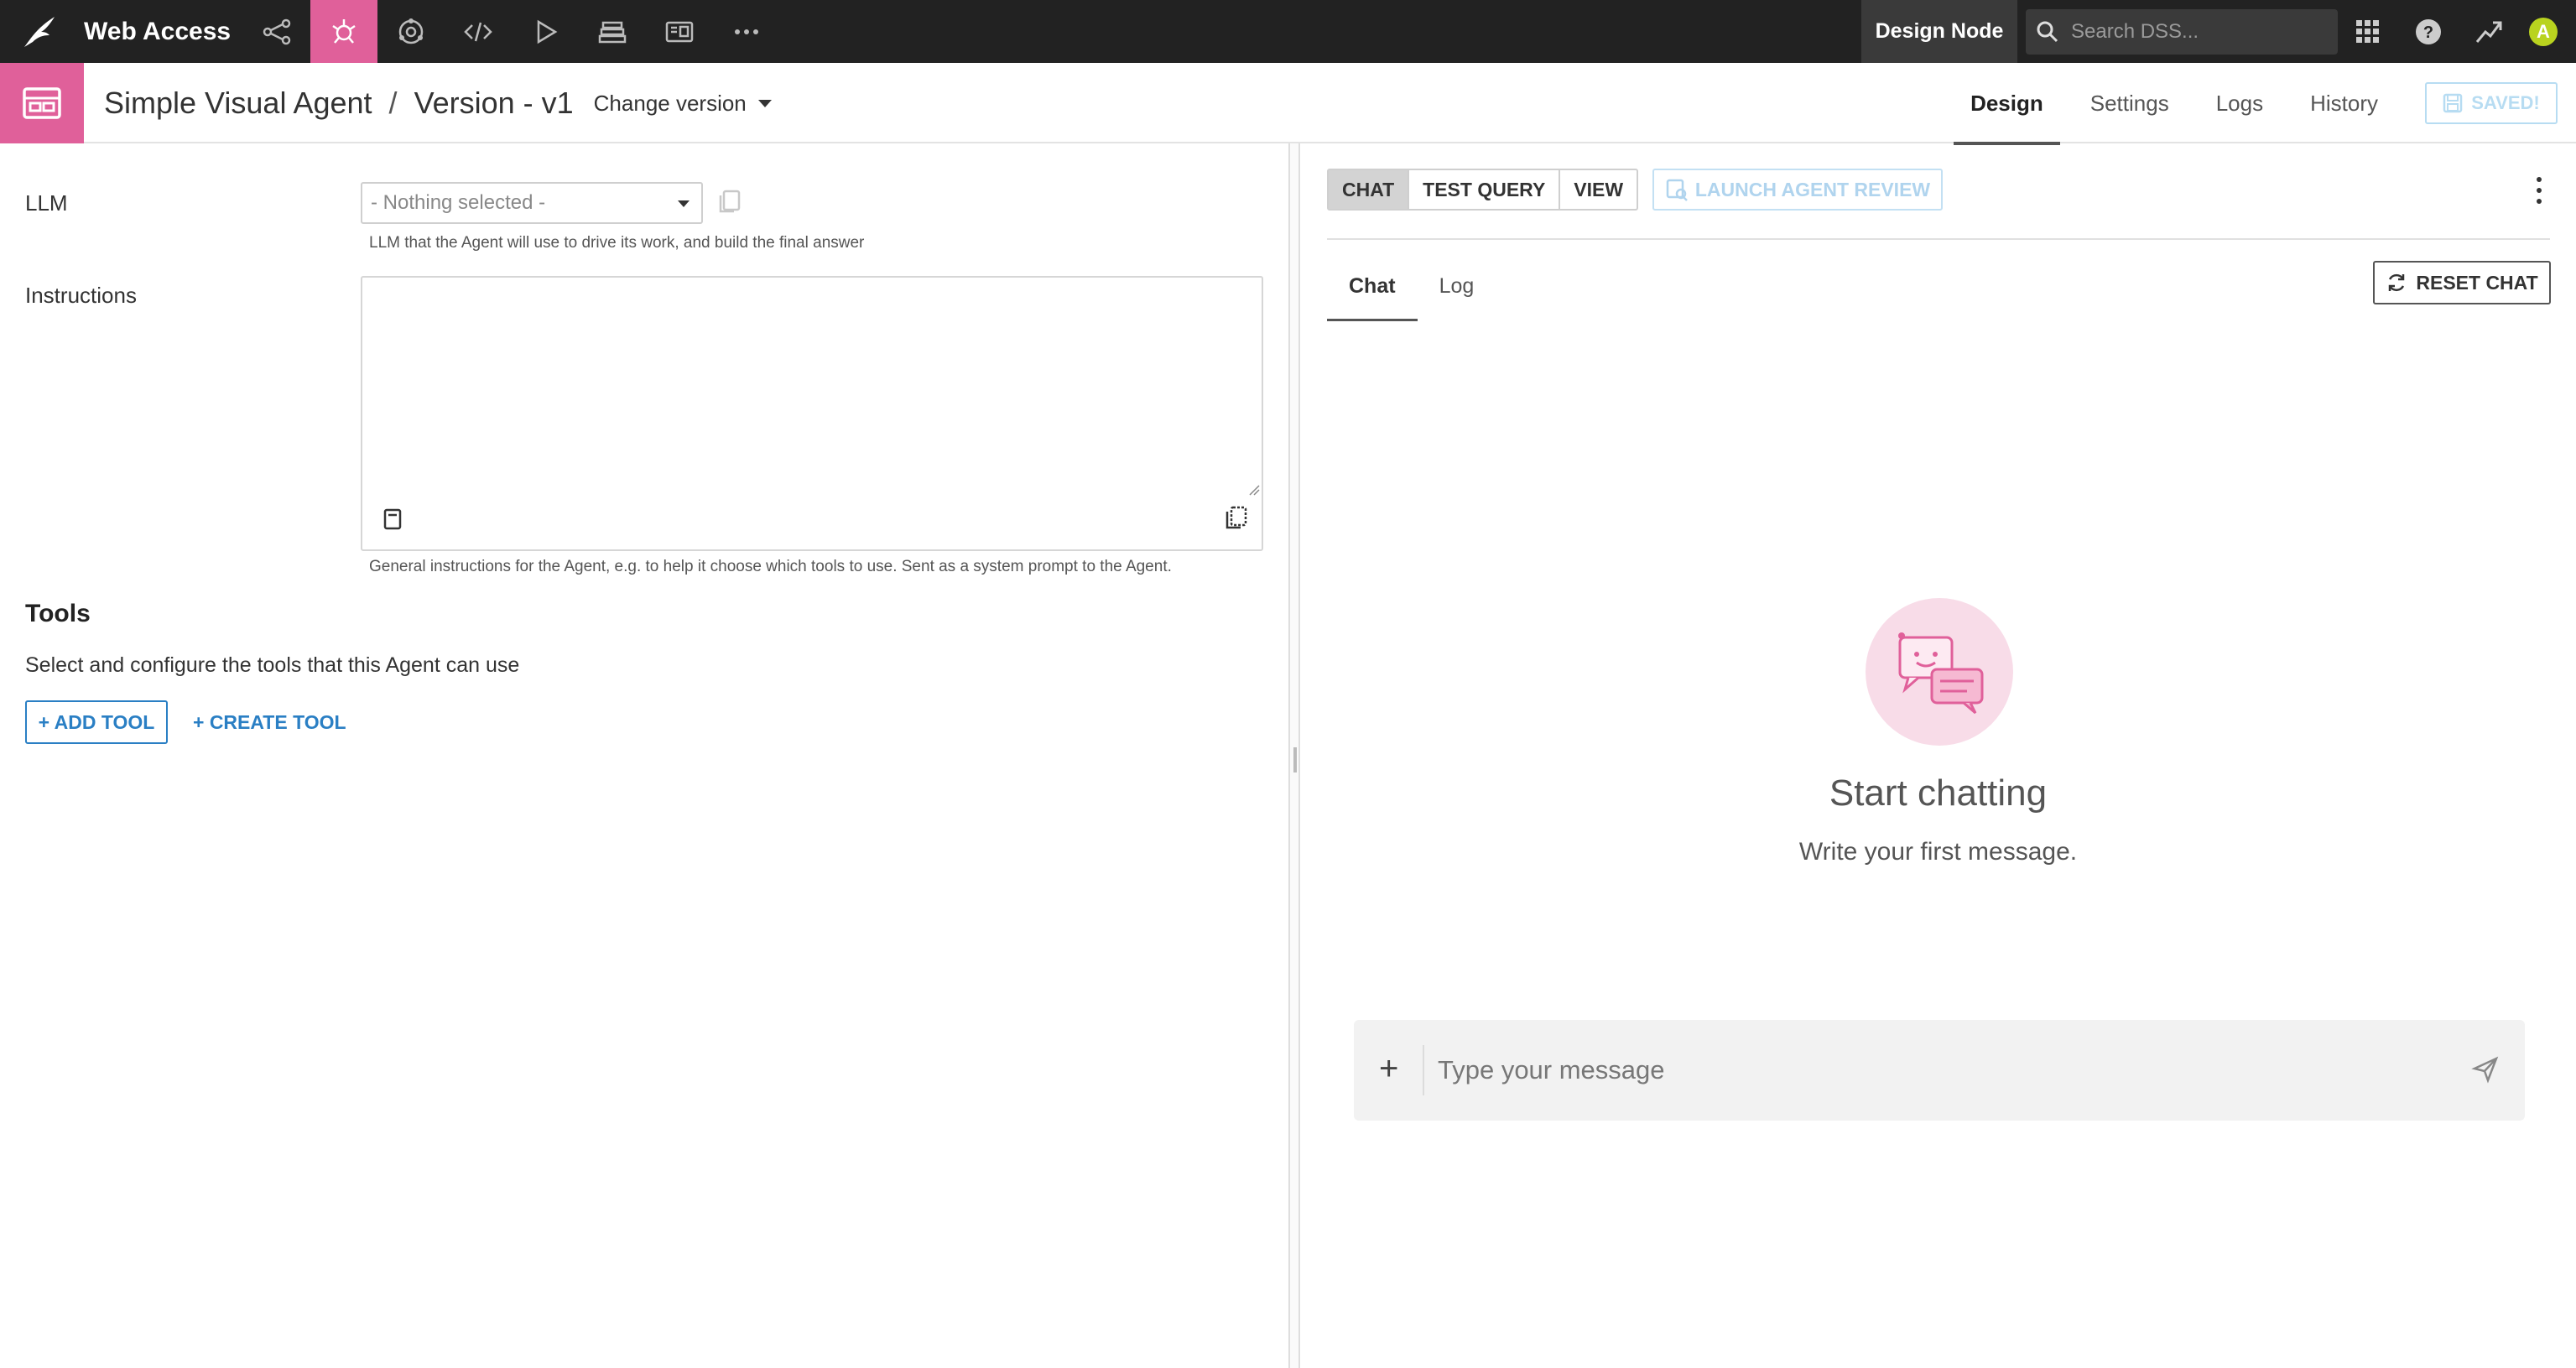 This screenshot has width=2576, height=1368. I want to click on pane-splitter, so click(1294, 755).